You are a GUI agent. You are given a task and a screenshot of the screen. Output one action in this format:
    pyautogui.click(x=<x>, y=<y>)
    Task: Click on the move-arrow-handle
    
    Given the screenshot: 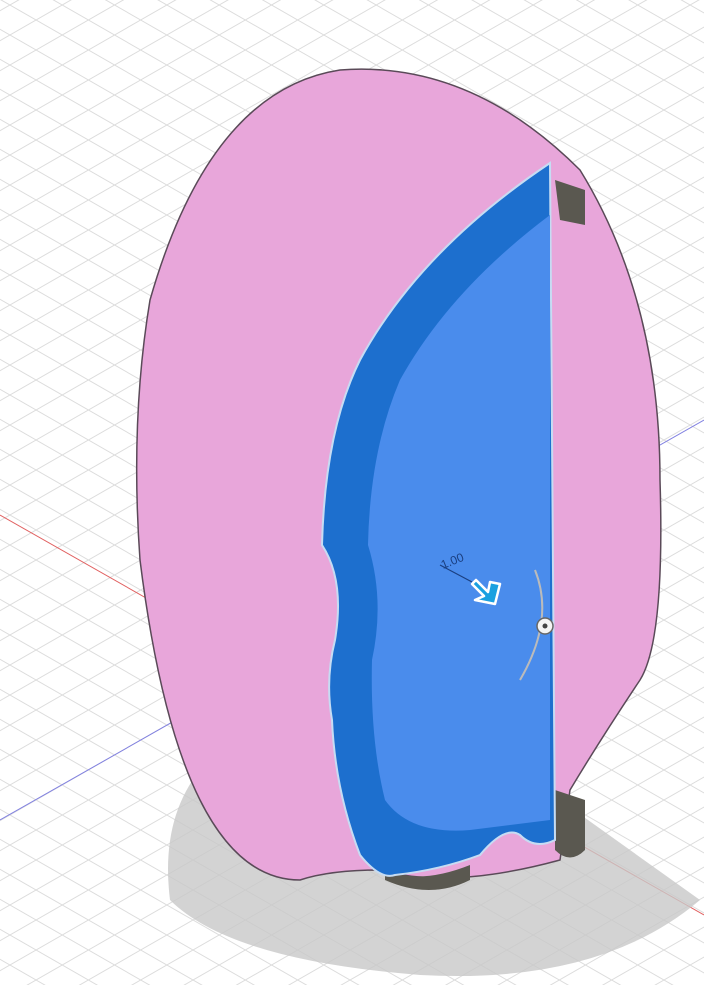 What is the action you would take?
    pyautogui.click(x=486, y=592)
    